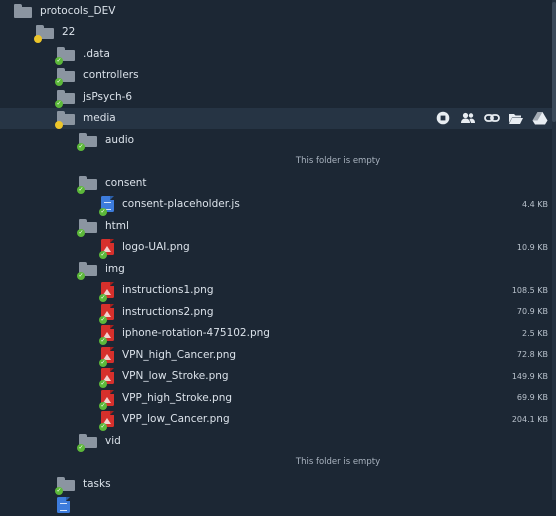 The height and width of the screenshot is (516, 556). Describe the element at coordinates (168, 290) in the screenshot. I see `file-label: instructions1.png` at that location.